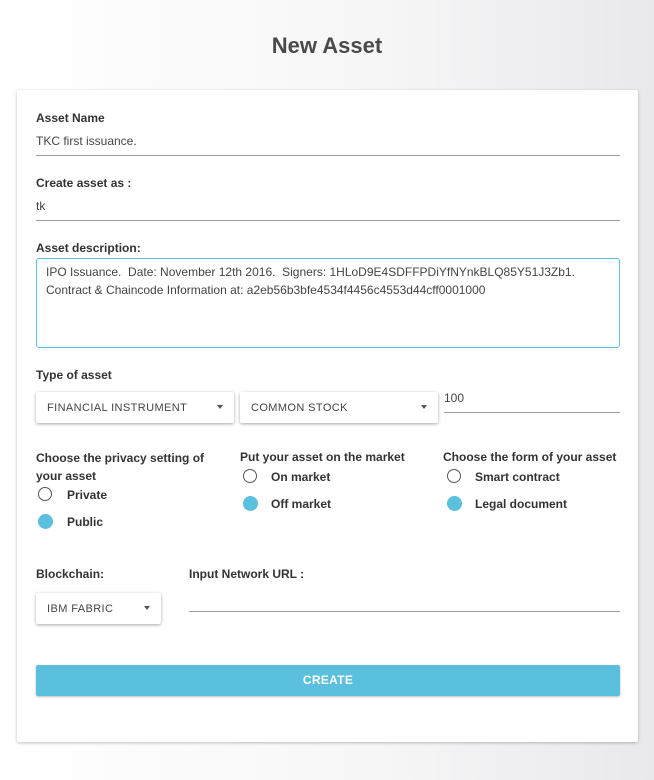 Image resolution: width=654 pixels, height=780 pixels. Describe the element at coordinates (322, 457) in the screenshot. I see `market-label: Put your asset on the market` at that location.